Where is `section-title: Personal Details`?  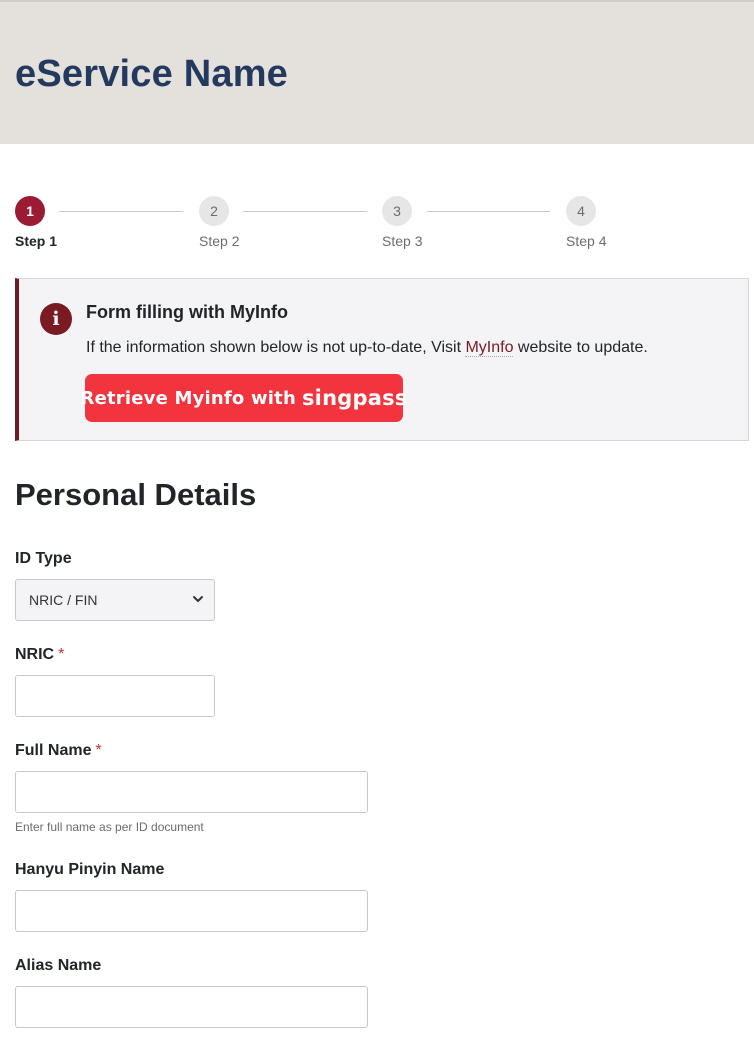 section-title: Personal Details is located at coordinates (136, 494).